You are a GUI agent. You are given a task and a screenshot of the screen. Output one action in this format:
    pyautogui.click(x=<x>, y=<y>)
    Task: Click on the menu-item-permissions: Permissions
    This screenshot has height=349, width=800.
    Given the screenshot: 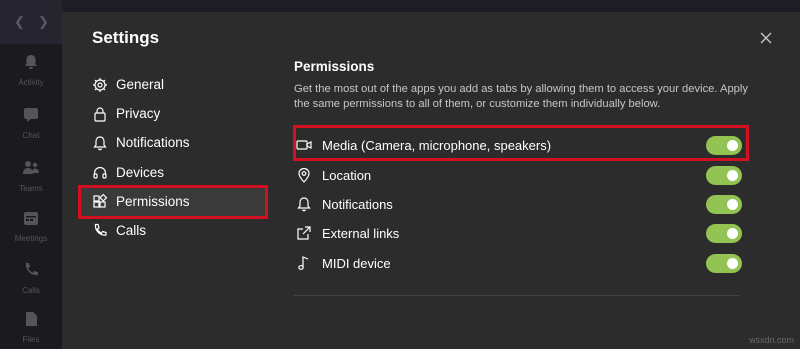 What is the action you would take?
    pyautogui.click(x=173, y=201)
    